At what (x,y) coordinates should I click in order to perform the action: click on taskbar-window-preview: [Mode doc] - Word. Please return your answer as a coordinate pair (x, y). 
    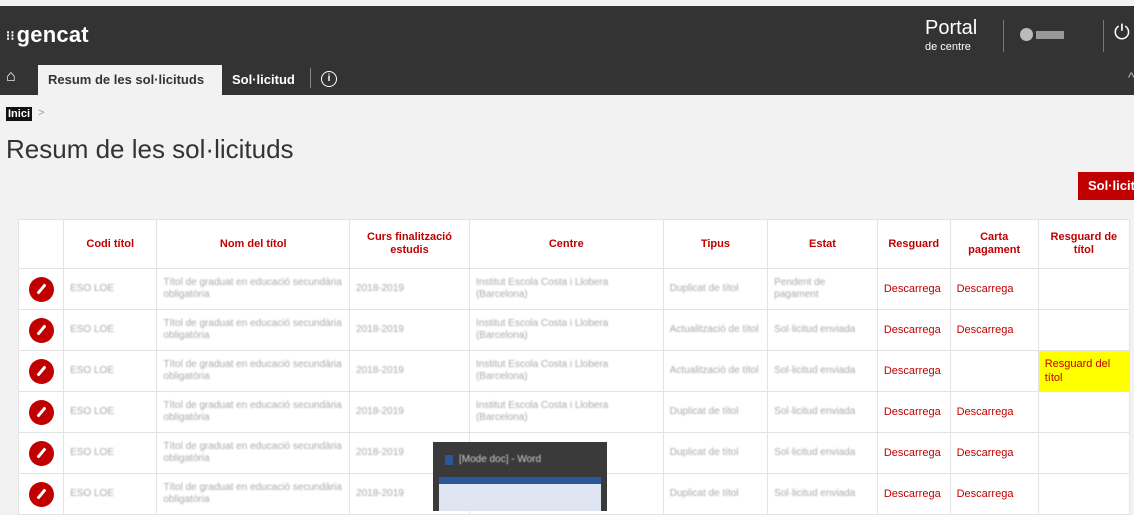
    Looking at the image, I should click on (520, 476).